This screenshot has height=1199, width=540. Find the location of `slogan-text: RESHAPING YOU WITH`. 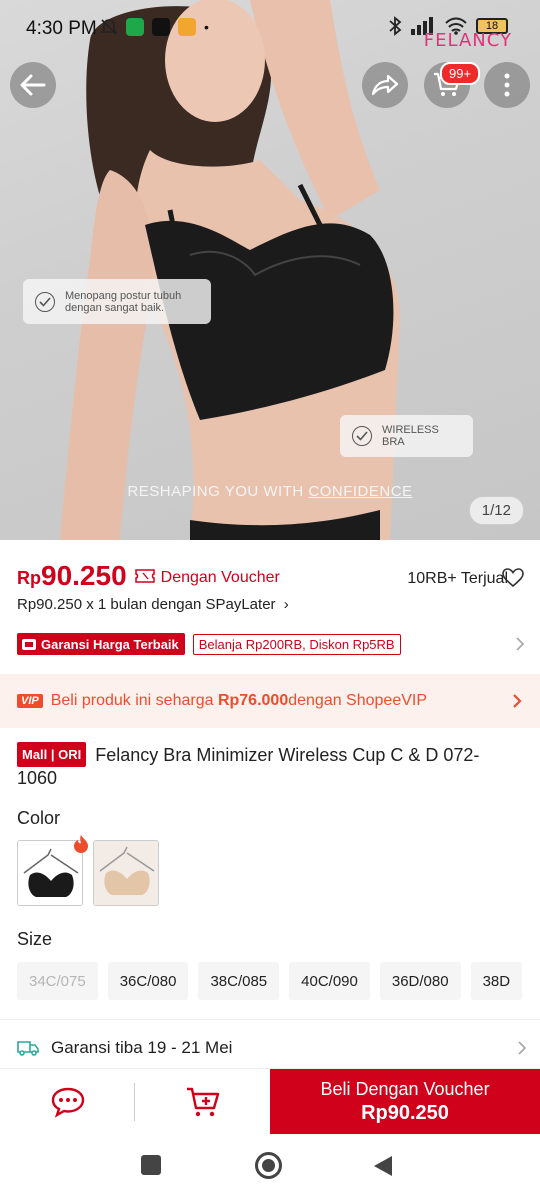

slogan-text: RESHAPING YOU WITH is located at coordinates (218, 491).